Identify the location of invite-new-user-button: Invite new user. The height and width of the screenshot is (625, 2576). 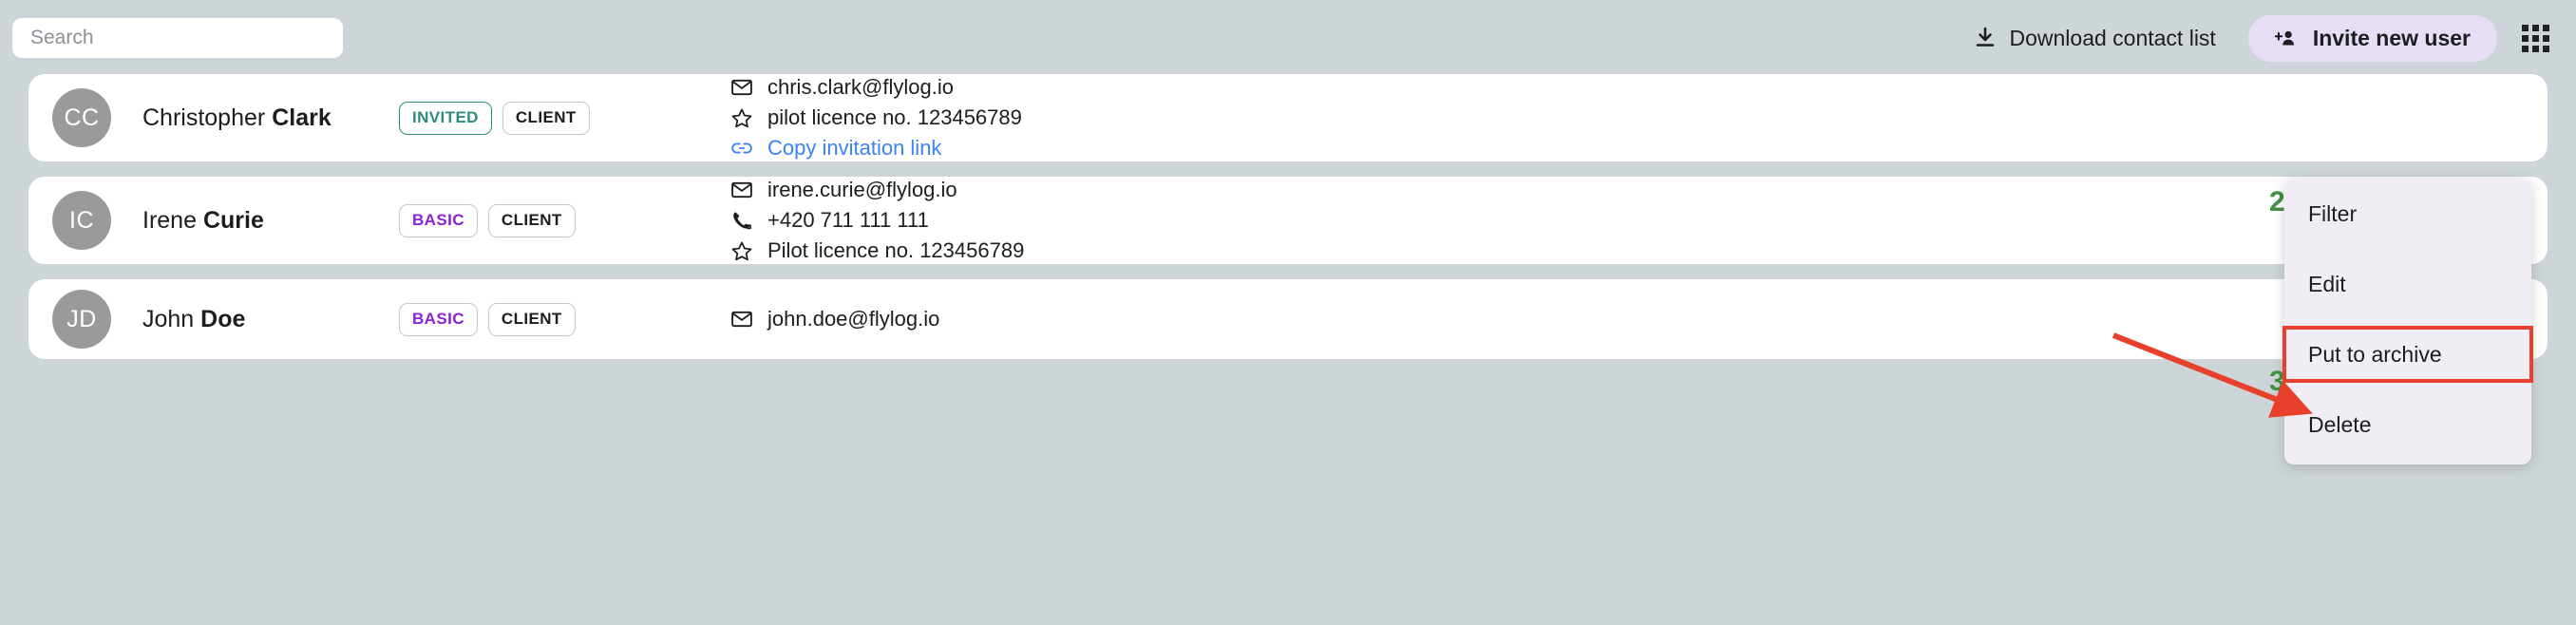
(2372, 38).